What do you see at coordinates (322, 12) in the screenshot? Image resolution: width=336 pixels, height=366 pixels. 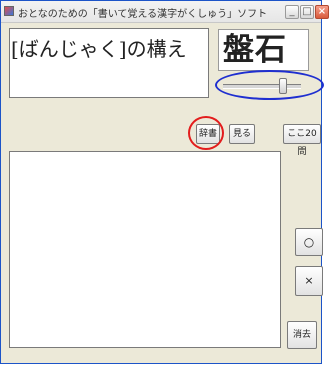 I see `close-button: ×` at bounding box center [322, 12].